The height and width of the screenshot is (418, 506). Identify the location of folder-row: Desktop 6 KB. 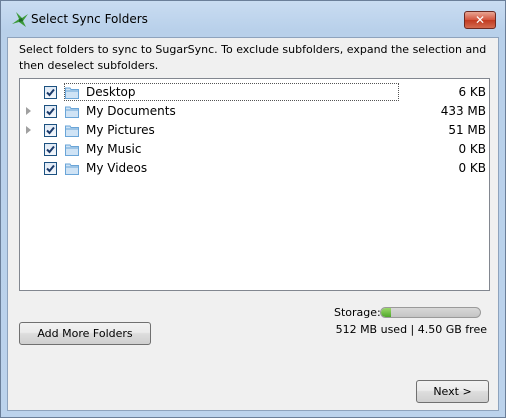
(254, 92).